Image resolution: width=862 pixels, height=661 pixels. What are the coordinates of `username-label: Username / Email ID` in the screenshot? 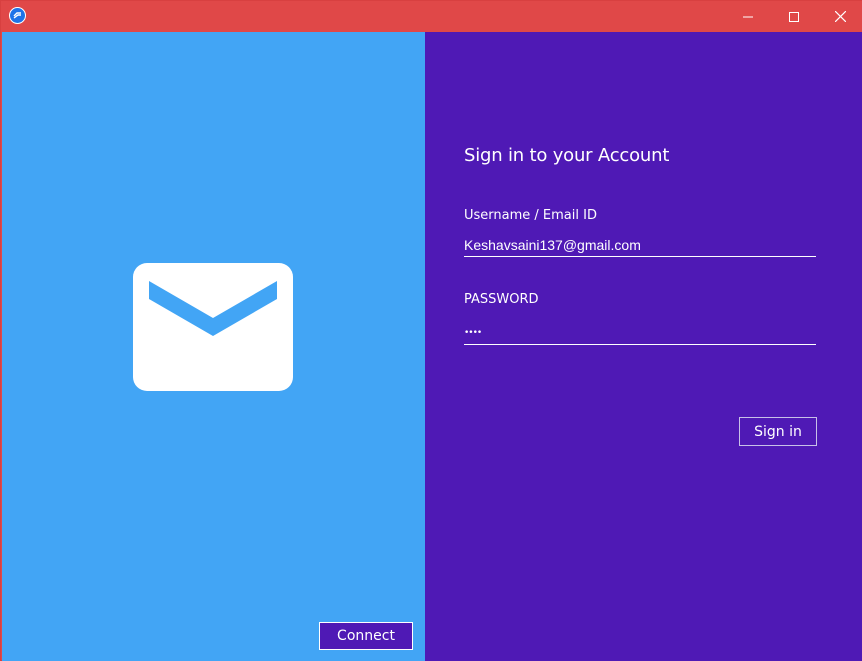 It's located at (530, 215).